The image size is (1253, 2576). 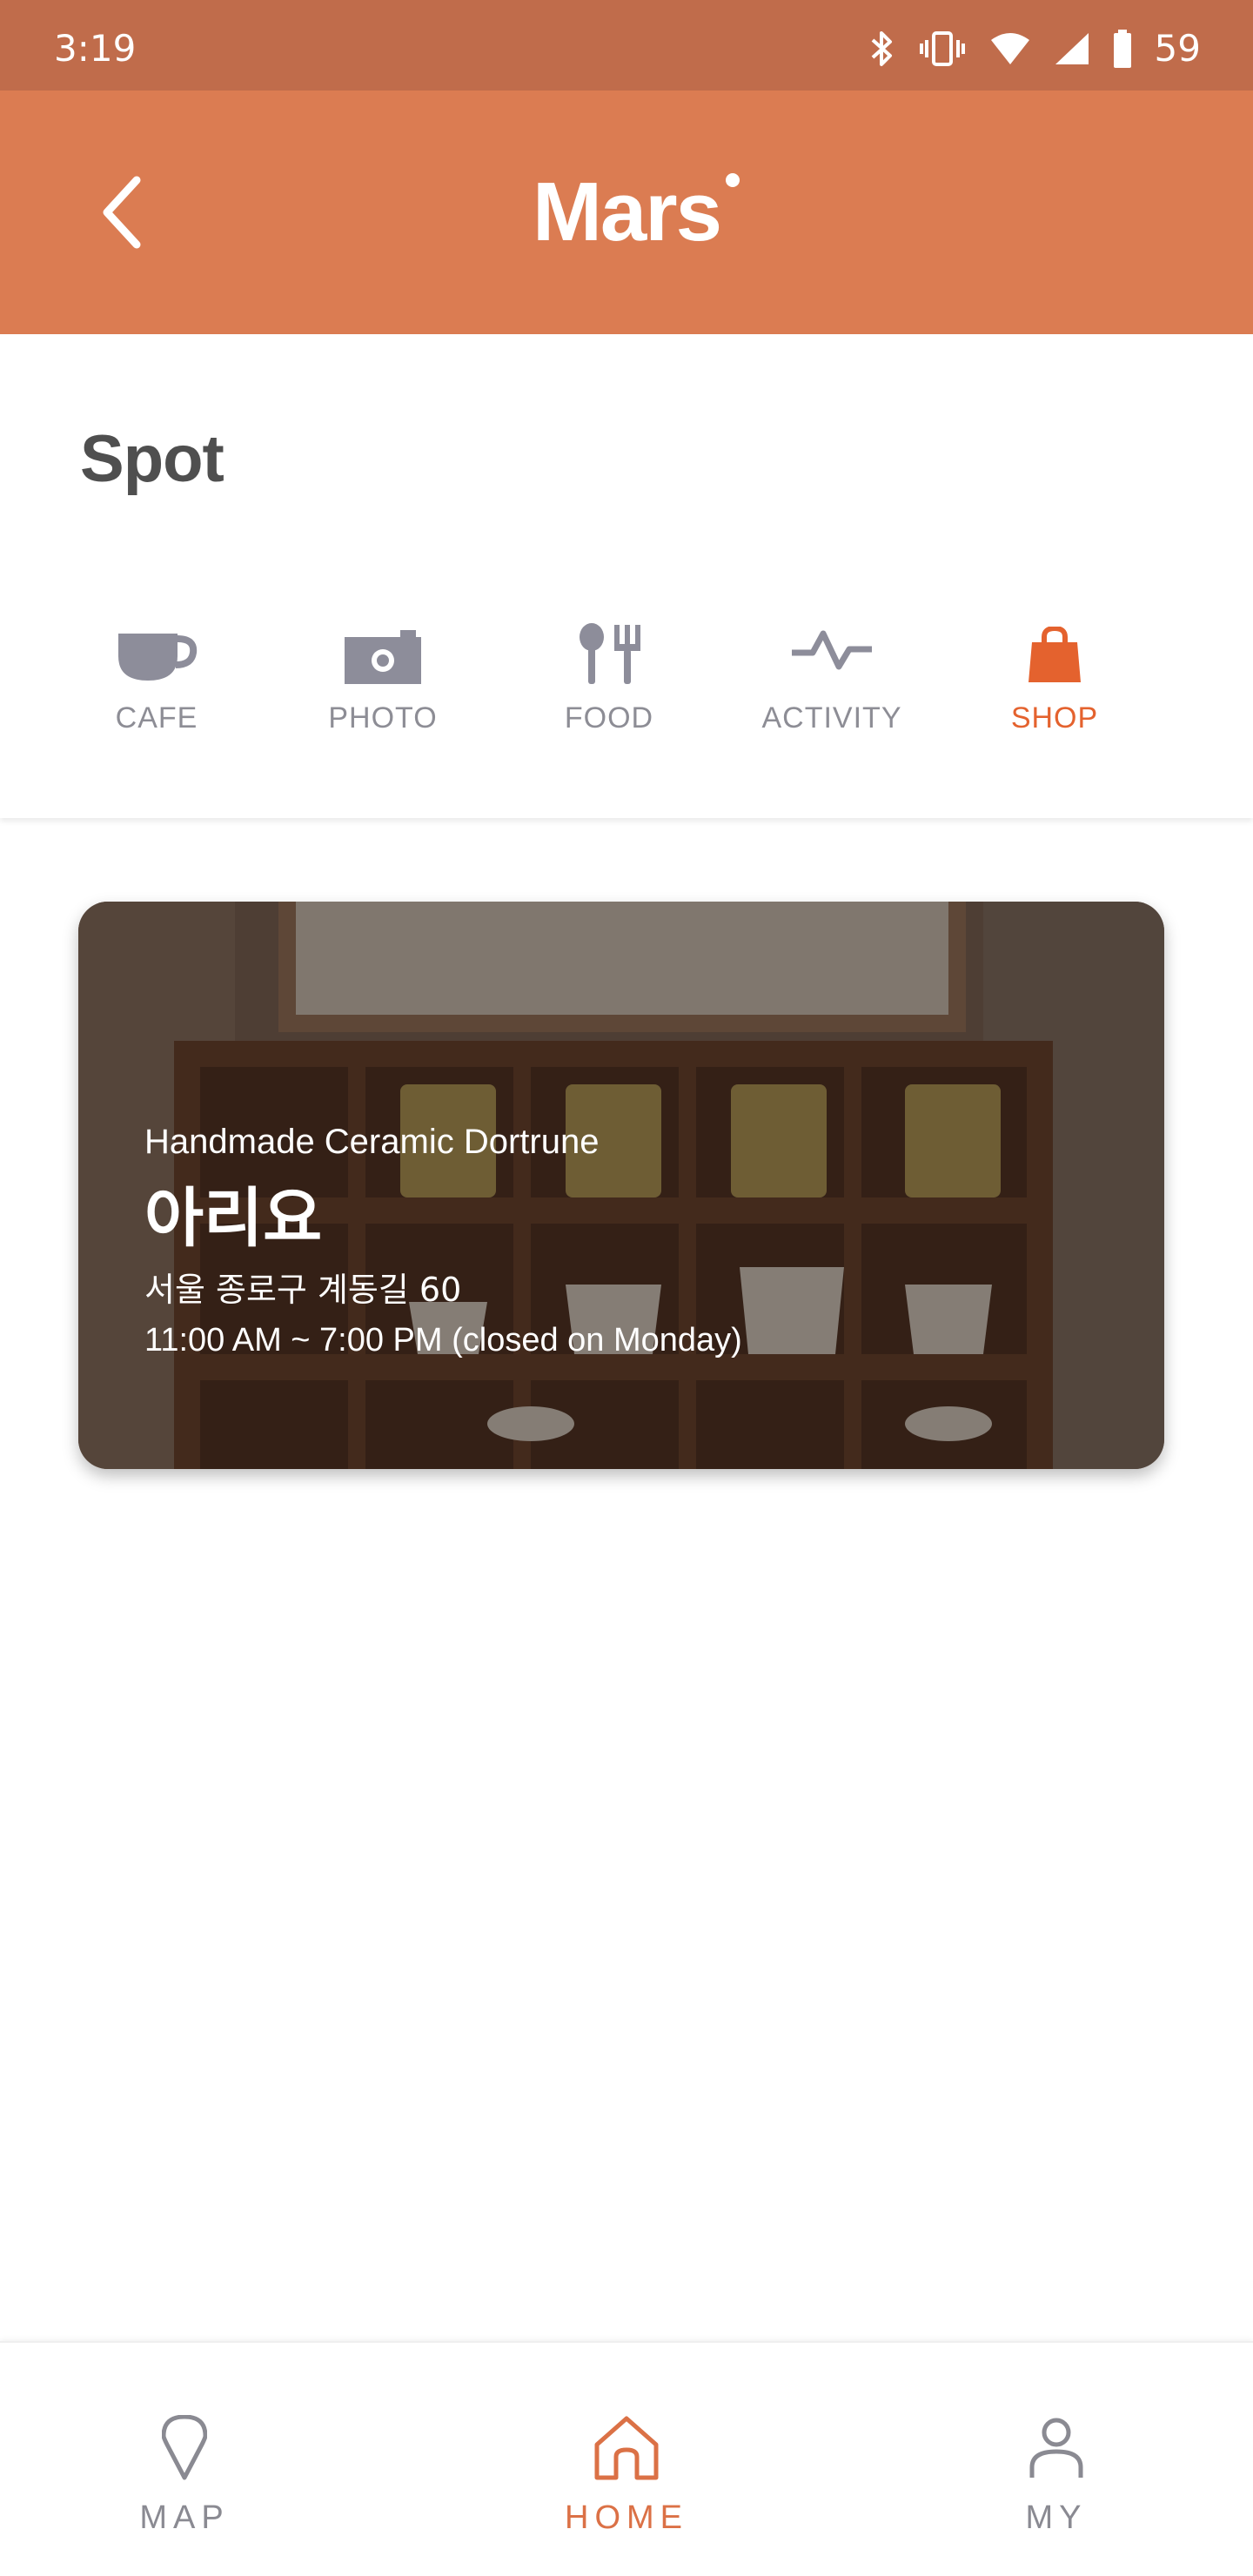 I want to click on status-bar: 3:19 59, so click(x=626, y=46).